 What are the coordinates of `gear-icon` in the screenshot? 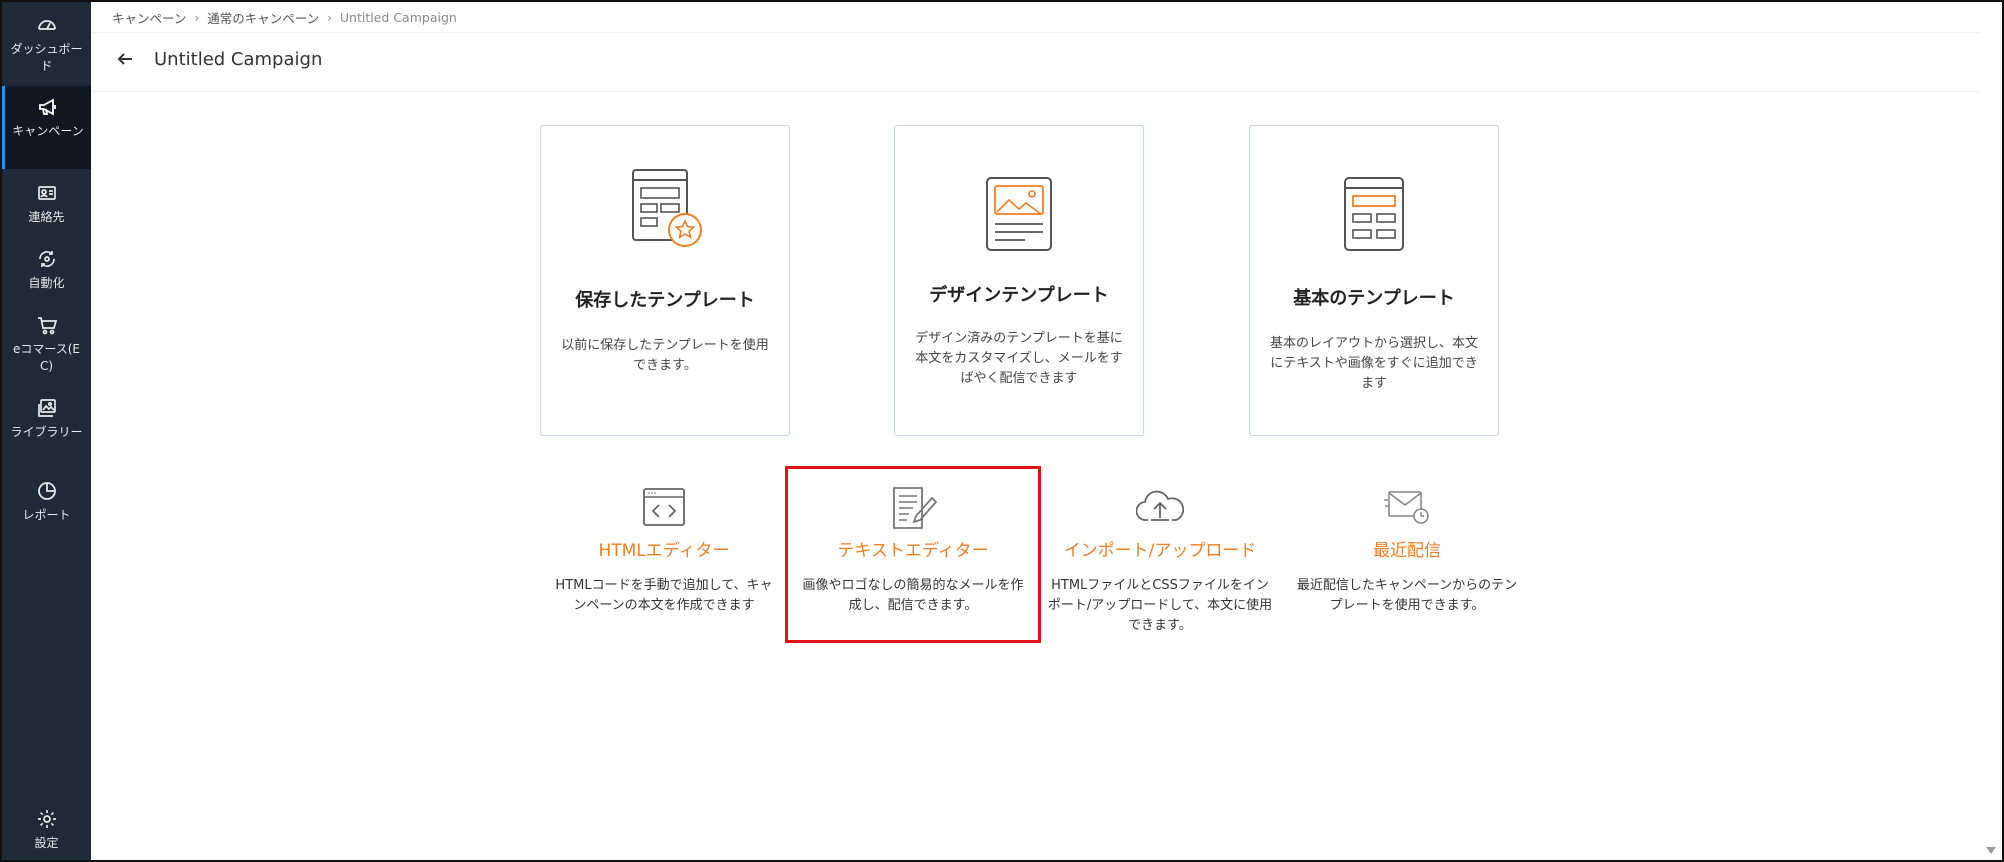 It's located at (47, 819).